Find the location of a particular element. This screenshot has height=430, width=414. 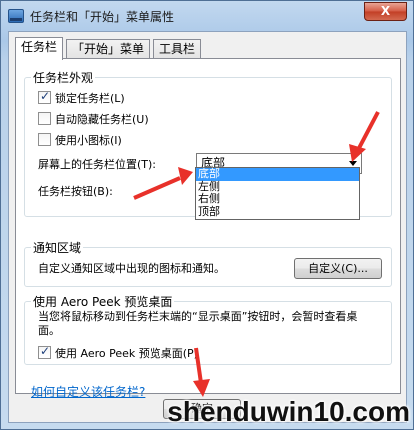

taskbar-app-icon is located at coordinates (16, 16).